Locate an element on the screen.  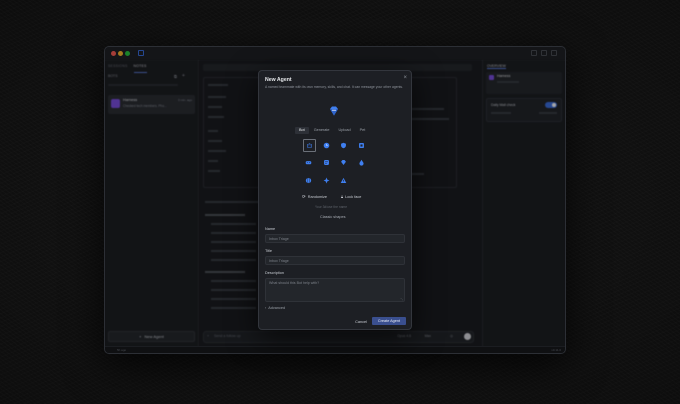
globe-icon is located at coordinates (308, 180).